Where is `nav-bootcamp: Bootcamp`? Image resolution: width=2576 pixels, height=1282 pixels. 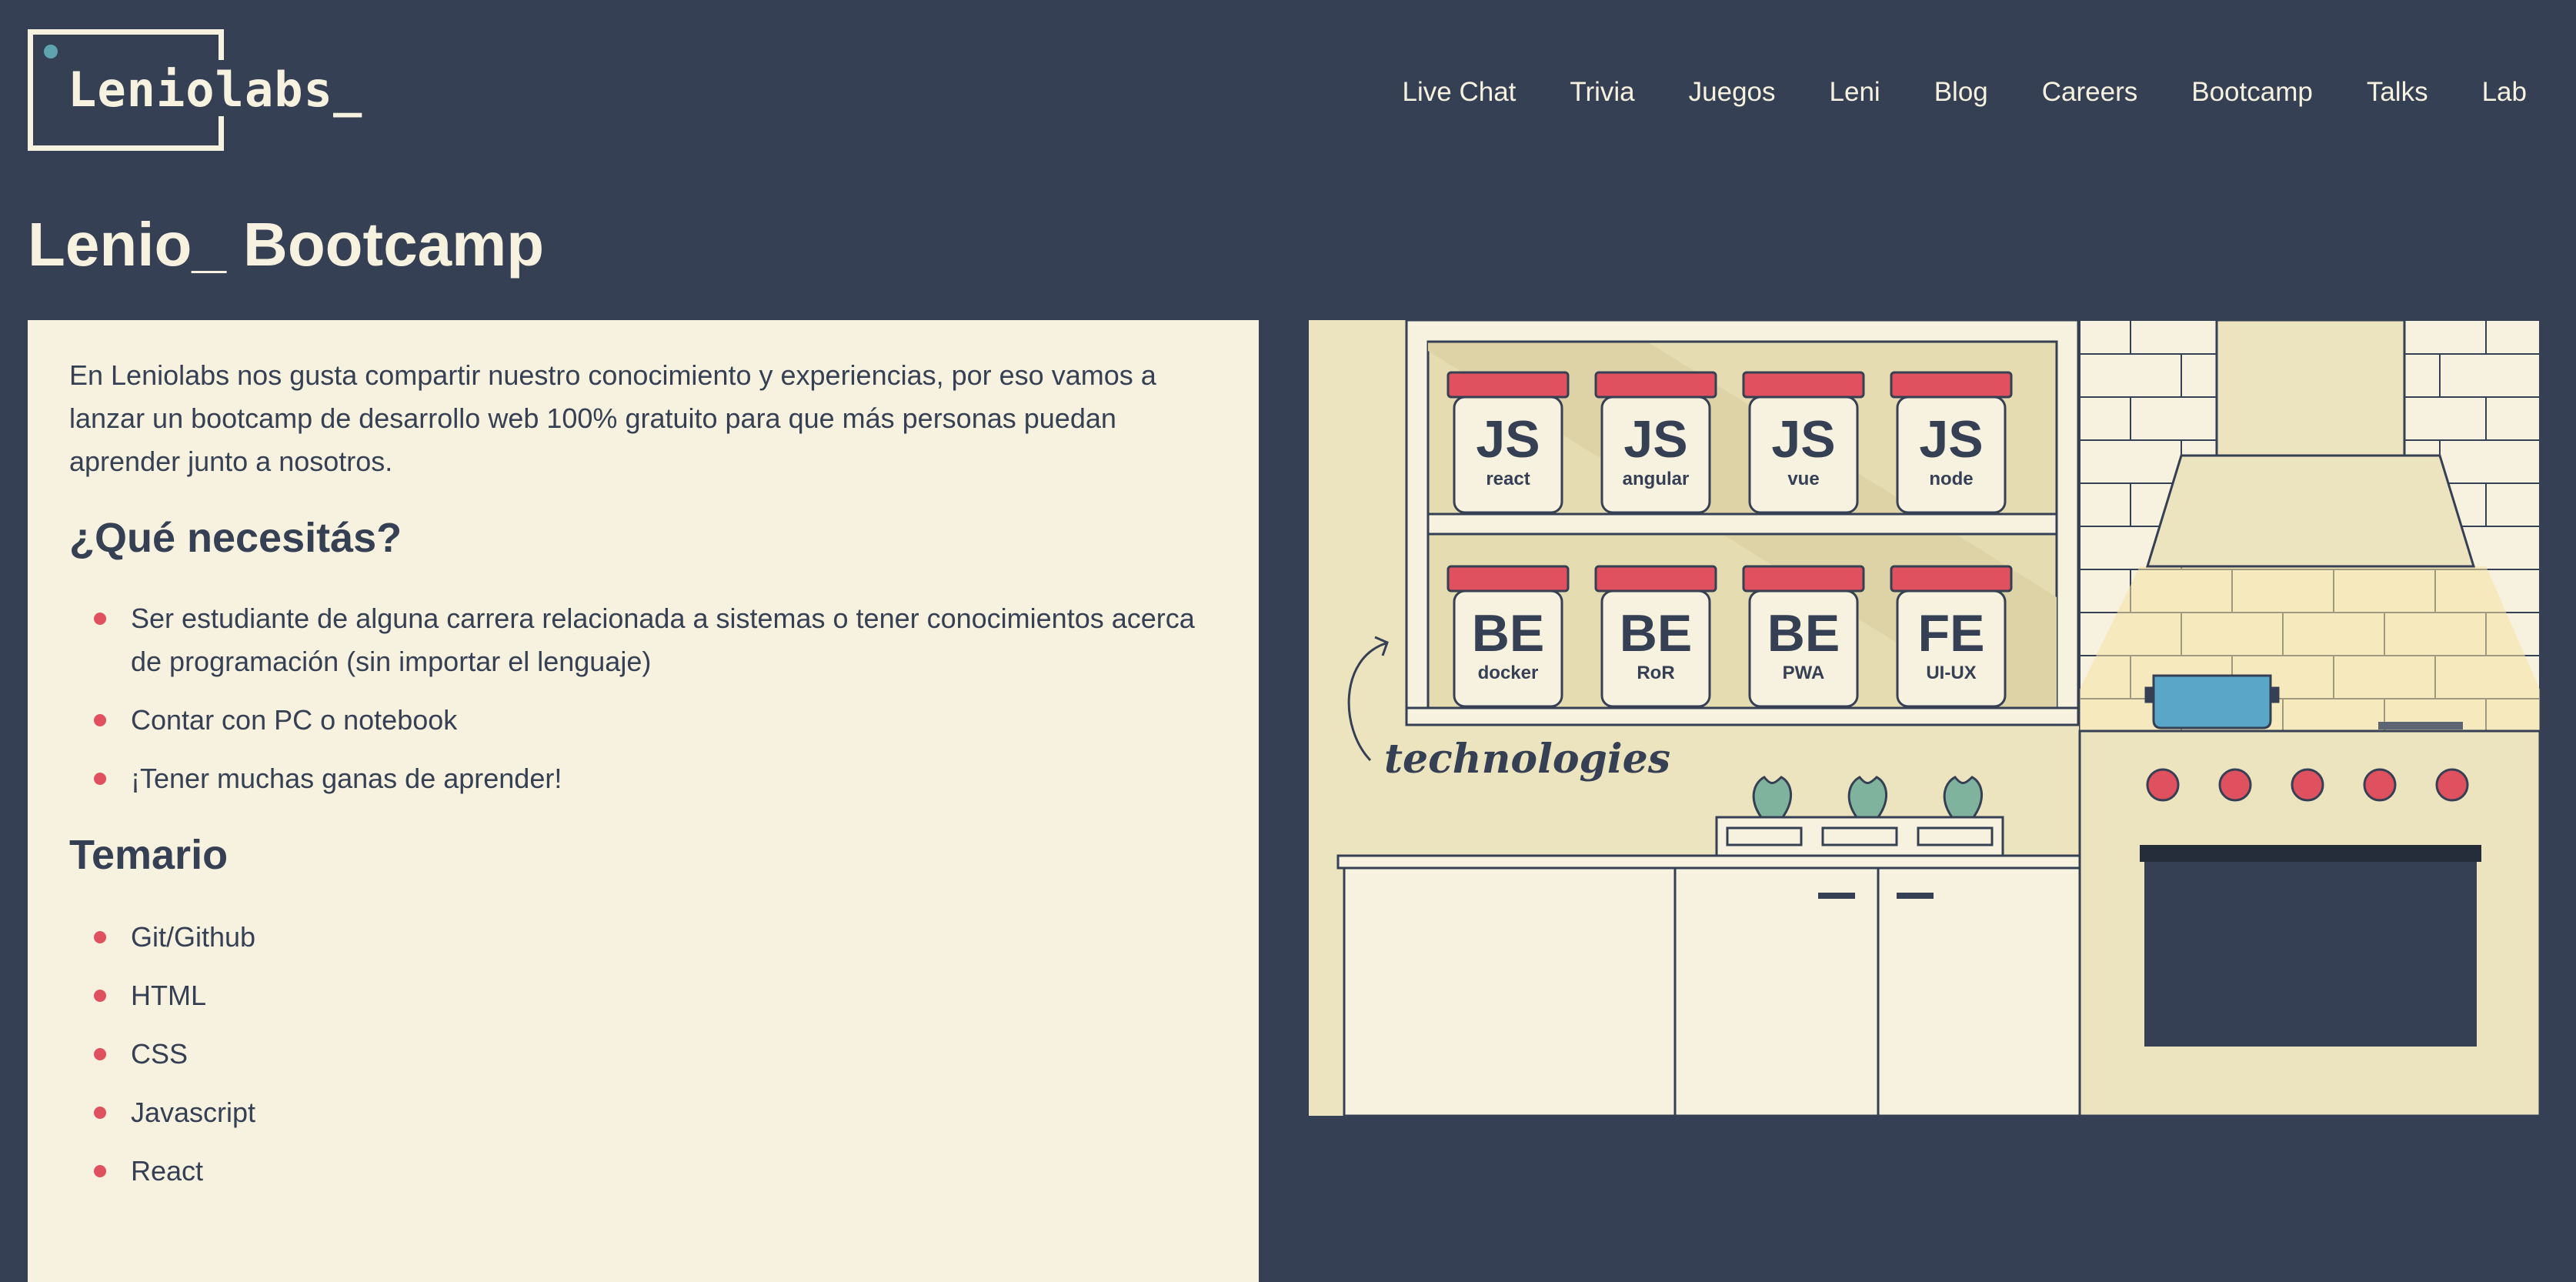 nav-bootcamp: Bootcamp is located at coordinates (2252, 92).